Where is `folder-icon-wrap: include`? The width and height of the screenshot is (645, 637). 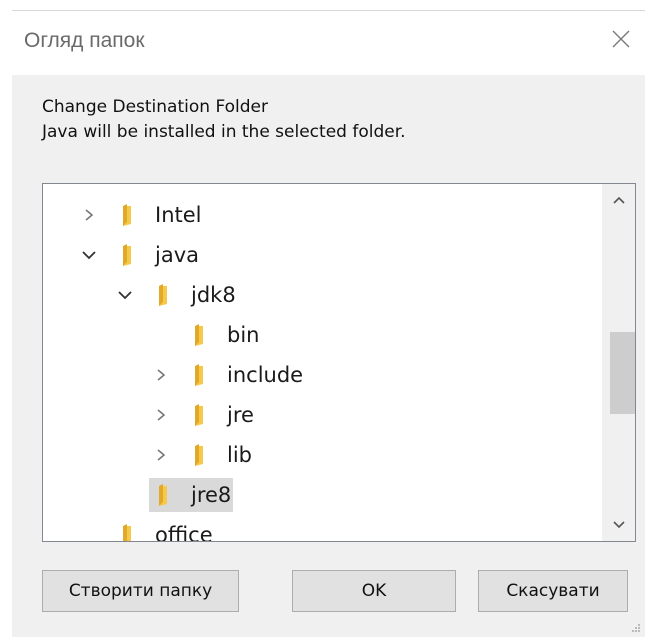
folder-icon-wrap: include is located at coordinates (245, 375).